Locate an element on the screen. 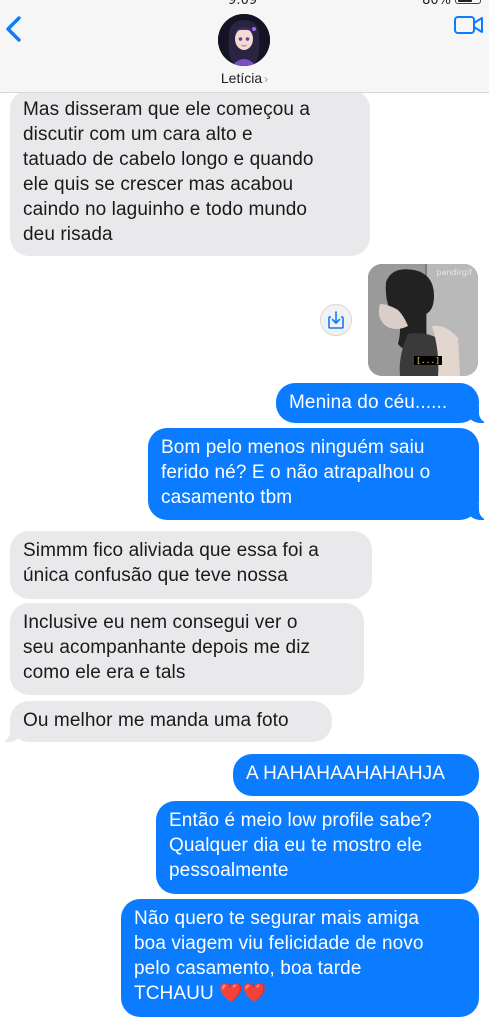 The height and width of the screenshot is (1017, 489). battery-icon is located at coordinates (468, 2).